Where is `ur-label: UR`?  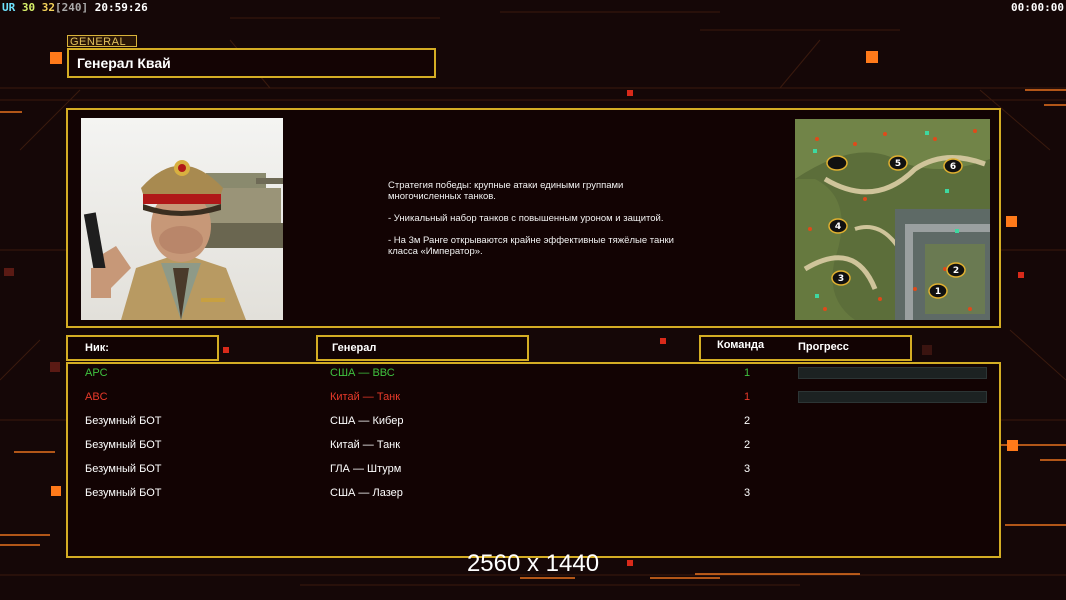
ur-label: UR is located at coordinates (9, 7).